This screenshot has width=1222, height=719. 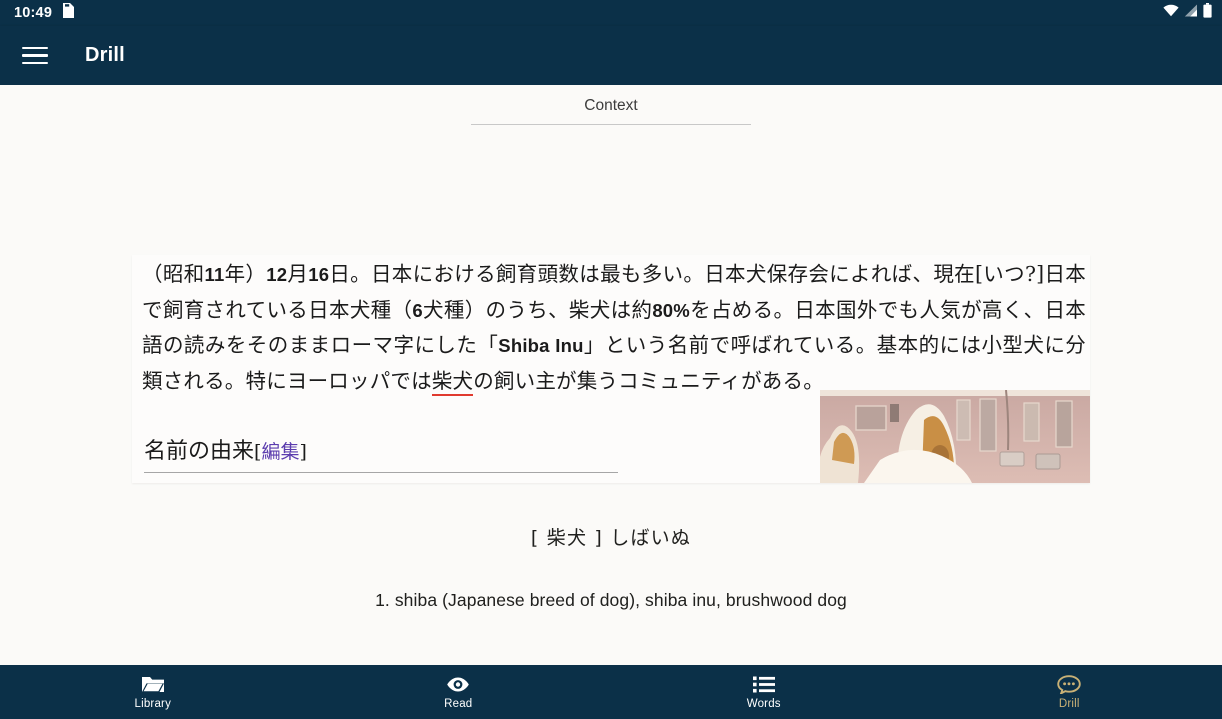 I want to click on hamburger-menu-icon, so click(x=35, y=56).